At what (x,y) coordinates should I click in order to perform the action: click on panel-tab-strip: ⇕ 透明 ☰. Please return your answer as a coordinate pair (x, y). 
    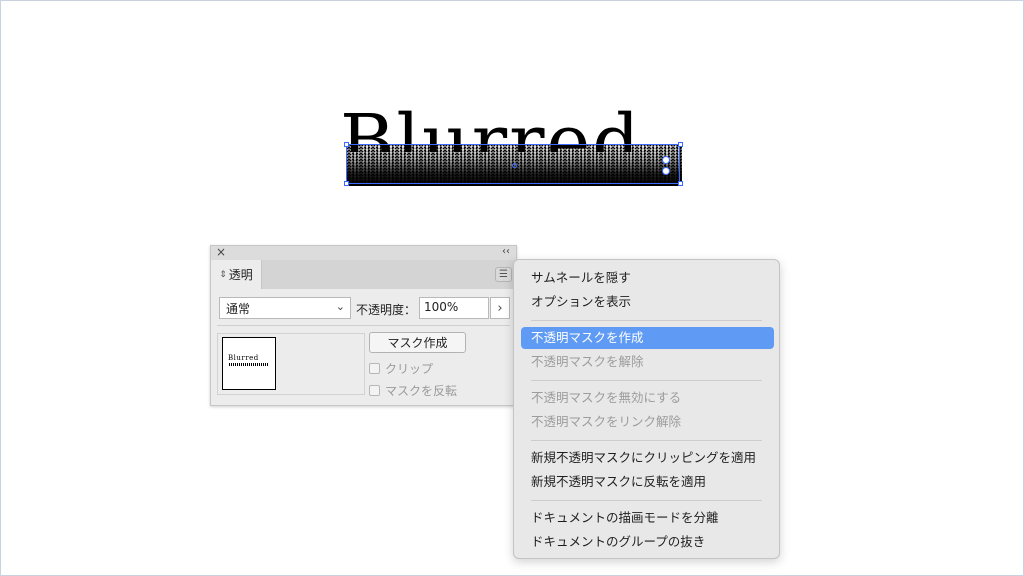
    Looking at the image, I should click on (363, 274).